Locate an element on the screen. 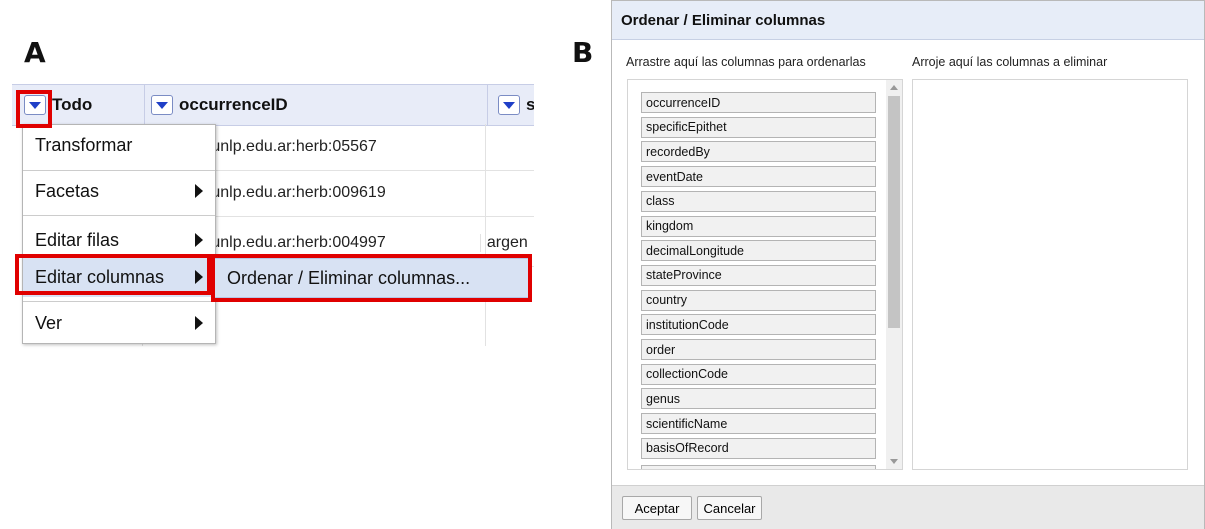  grid-header-row: Todo occurrenceID s is located at coordinates (273, 105).